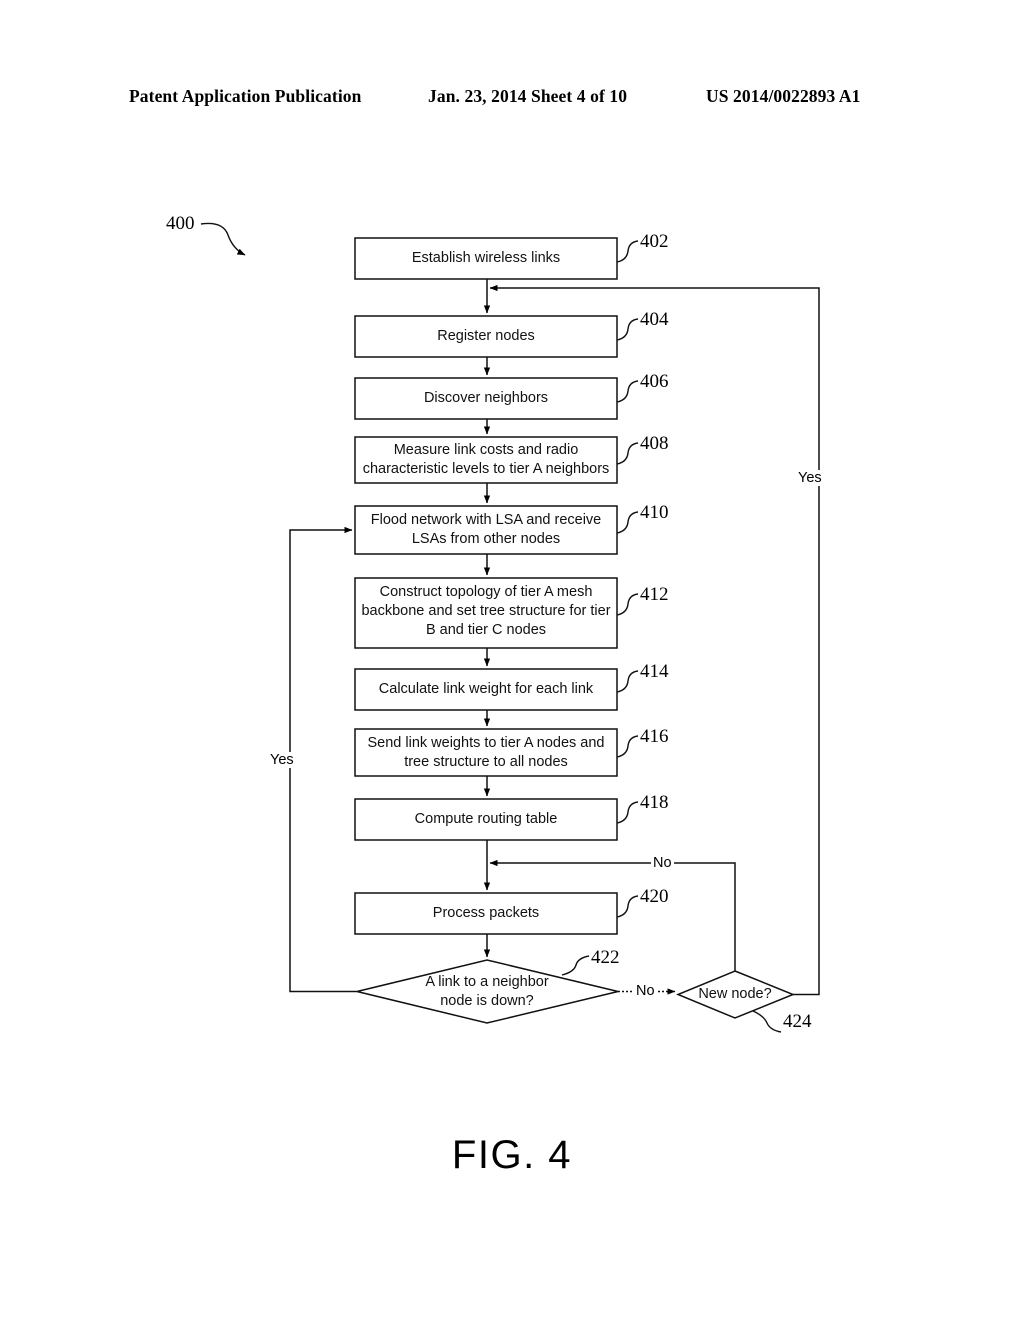 The height and width of the screenshot is (1320, 1024). I want to click on edge-label-424-yes: Yes, so click(810, 478).